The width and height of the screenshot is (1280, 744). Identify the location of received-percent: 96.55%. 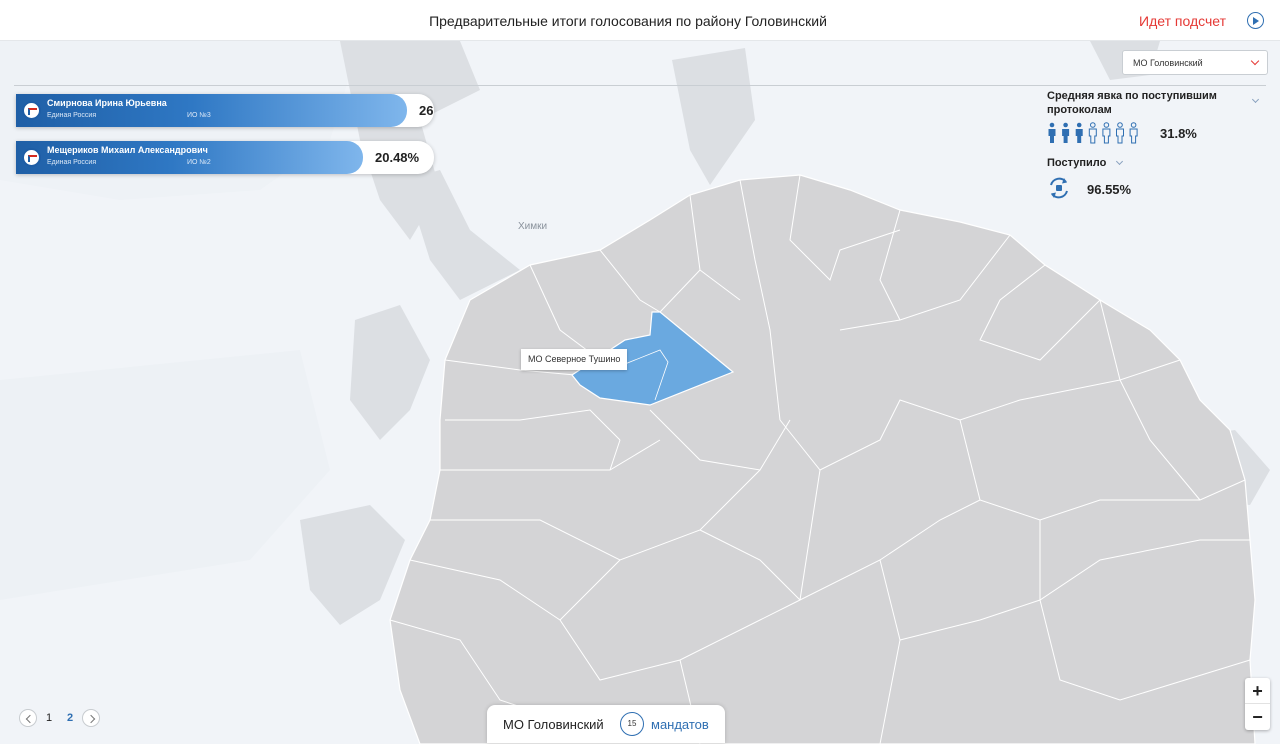
(1109, 189).